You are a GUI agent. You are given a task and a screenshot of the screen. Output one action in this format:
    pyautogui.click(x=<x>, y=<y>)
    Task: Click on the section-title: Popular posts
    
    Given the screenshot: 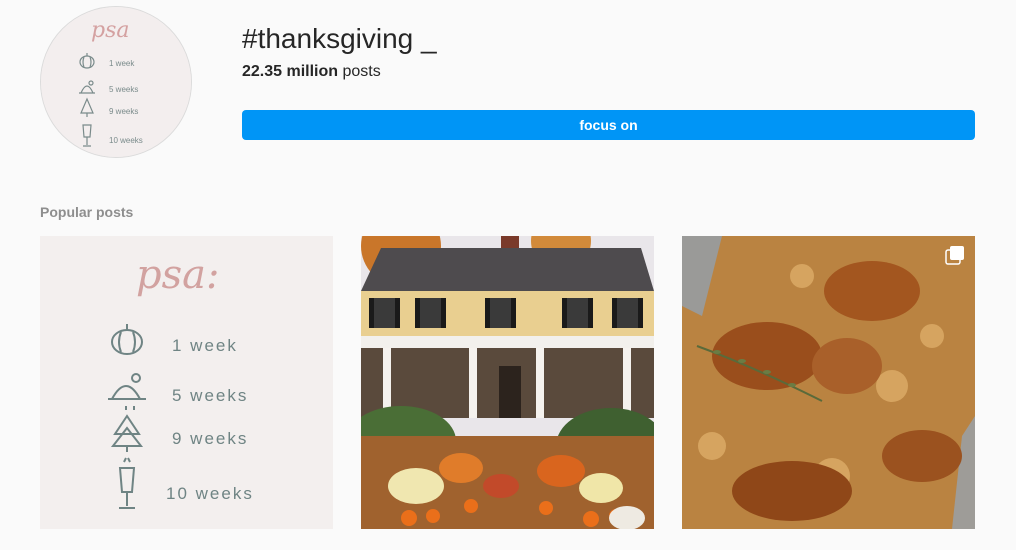 What is the action you would take?
    pyautogui.click(x=87, y=212)
    